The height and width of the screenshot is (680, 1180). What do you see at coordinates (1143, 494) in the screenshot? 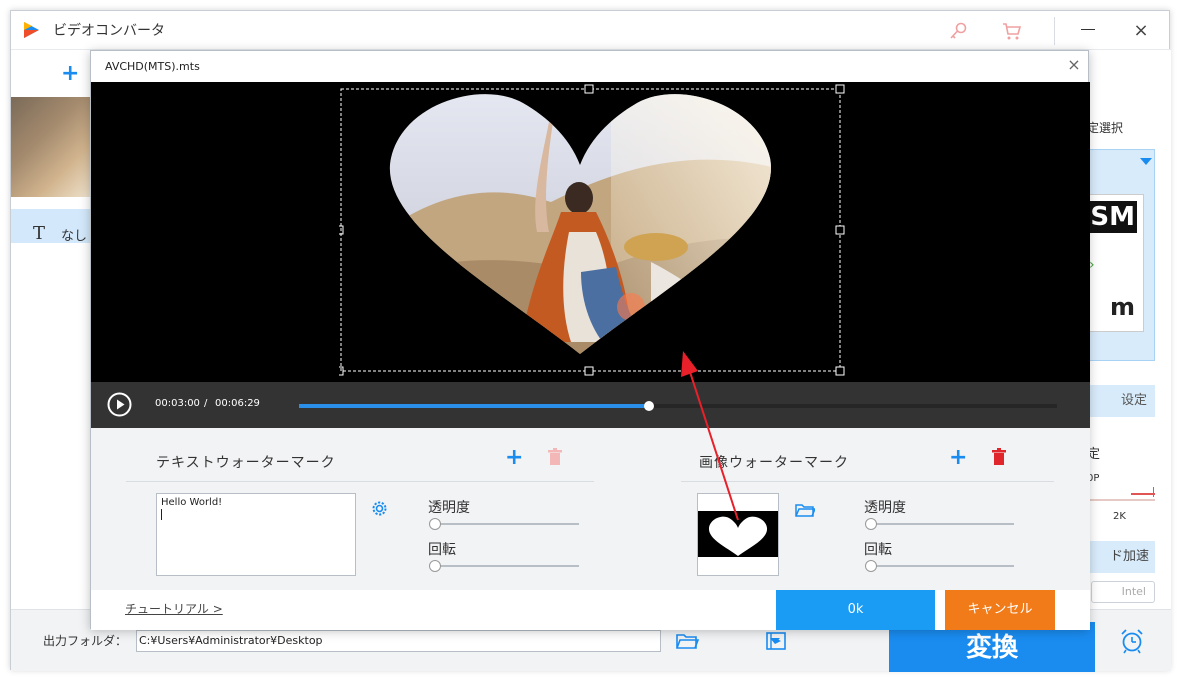
I see `quality-slider-fill` at bounding box center [1143, 494].